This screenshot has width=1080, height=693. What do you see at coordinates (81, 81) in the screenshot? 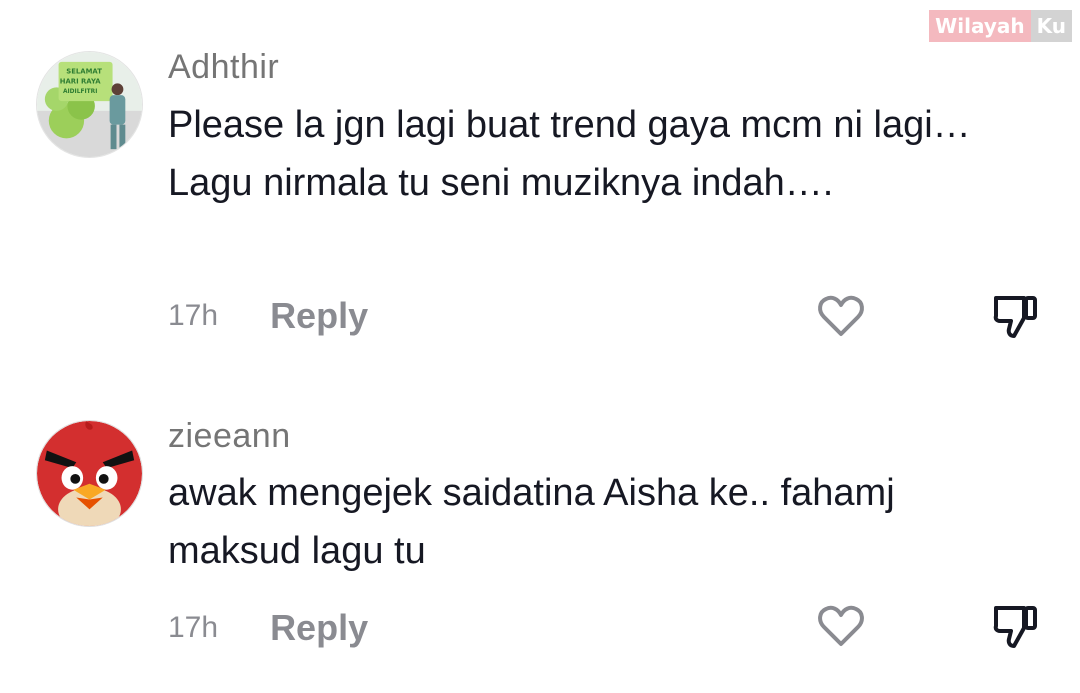
I see `avatar-banner-line2: HARI RAYA` at bounding box center [81, 81].